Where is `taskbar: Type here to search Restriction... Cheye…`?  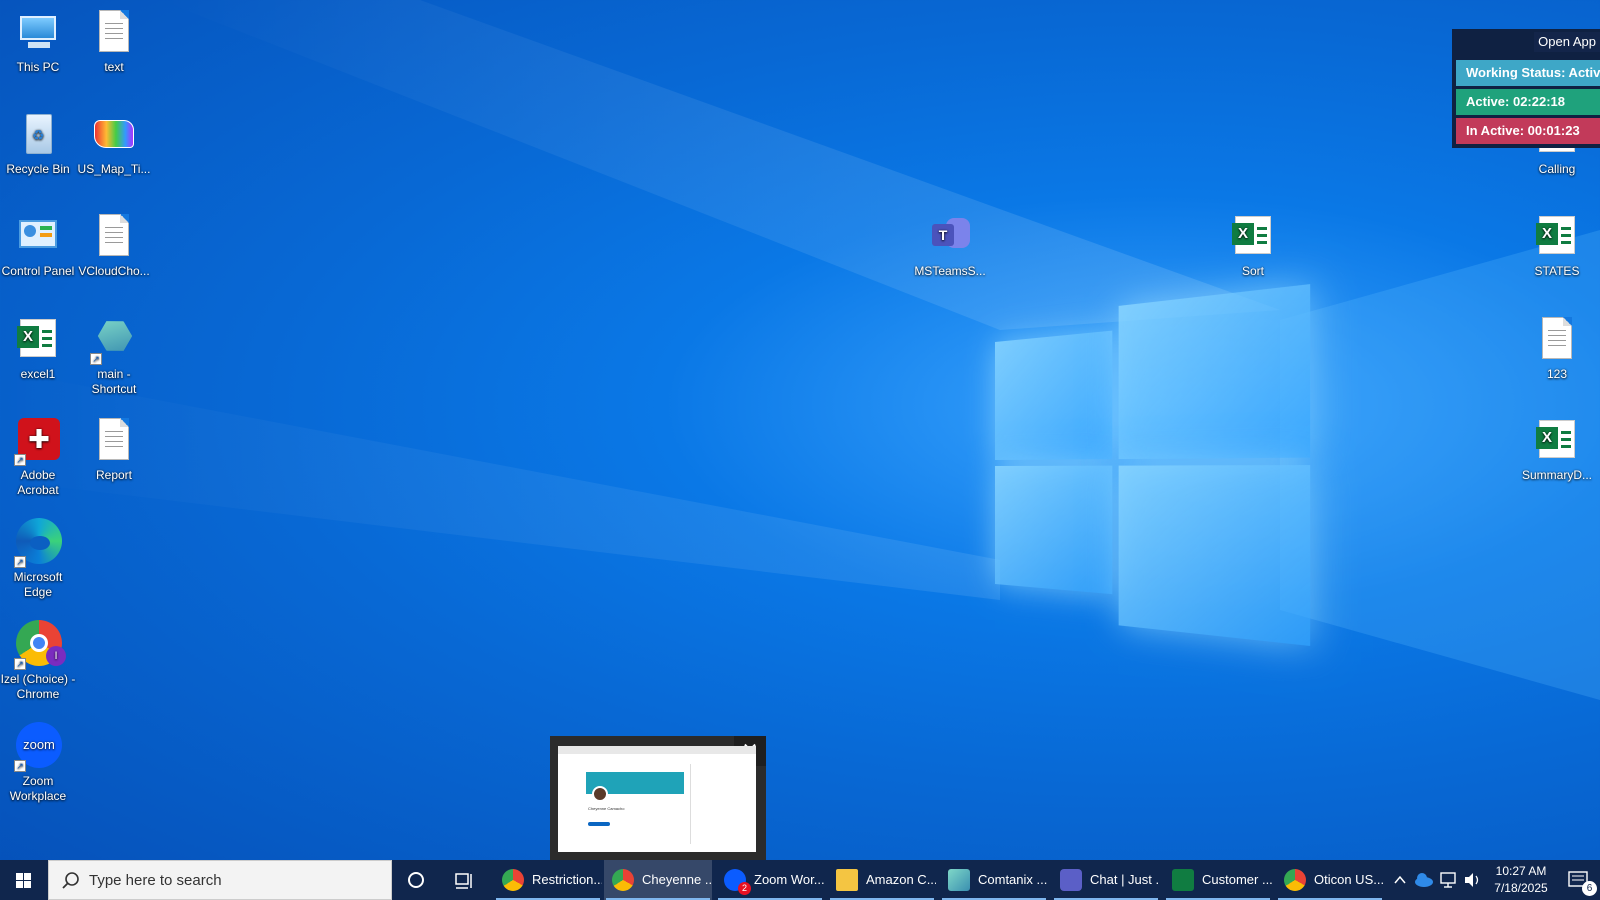
taskbar: Type here to search Restriction... Cheye… is located at coordinates (800, 880).